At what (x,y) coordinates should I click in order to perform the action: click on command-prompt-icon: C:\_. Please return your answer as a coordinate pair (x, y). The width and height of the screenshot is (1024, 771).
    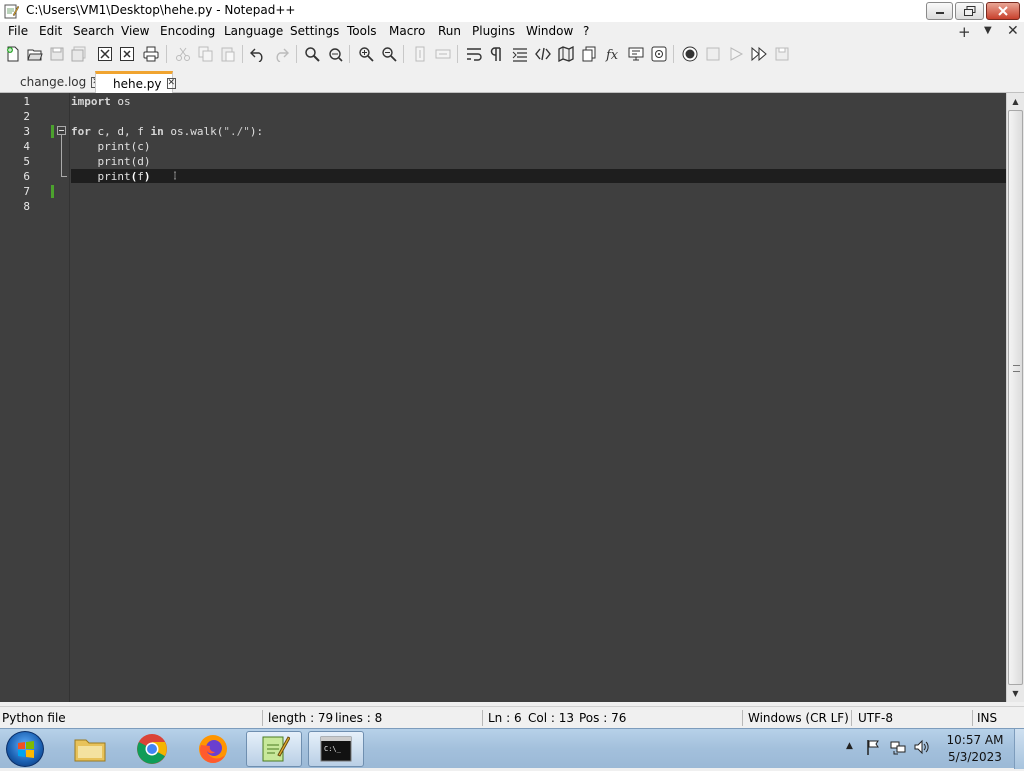
    Looking at the image, I should click on (336, 749).